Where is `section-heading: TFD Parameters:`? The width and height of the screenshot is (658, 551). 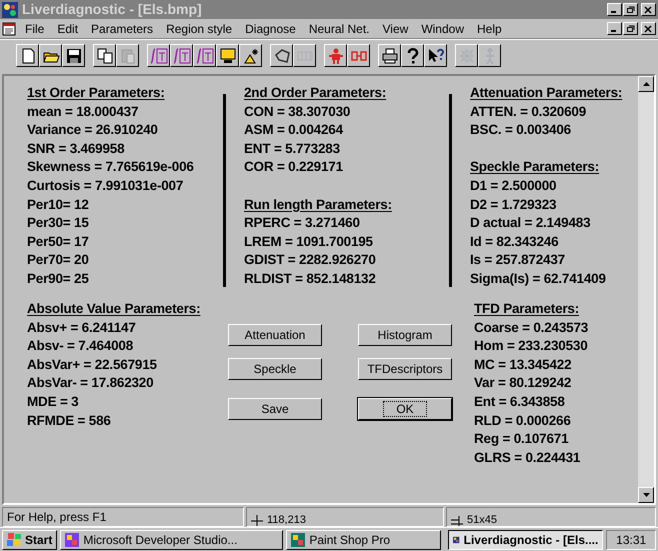
section-heading: TFD Parameters: is located at coordinates (527, 309).